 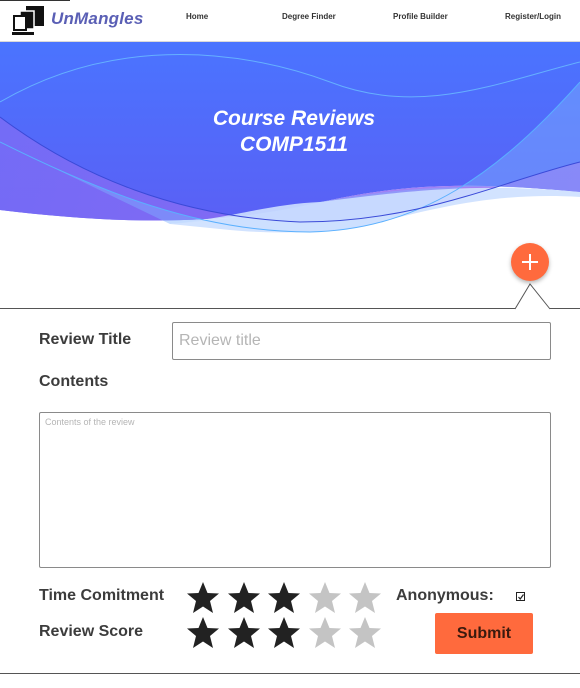 What do you see at coordinates (445, 595) in the screenshot?
I see `anonymous-label: Anonymous:` at bounding box center [445, 595].